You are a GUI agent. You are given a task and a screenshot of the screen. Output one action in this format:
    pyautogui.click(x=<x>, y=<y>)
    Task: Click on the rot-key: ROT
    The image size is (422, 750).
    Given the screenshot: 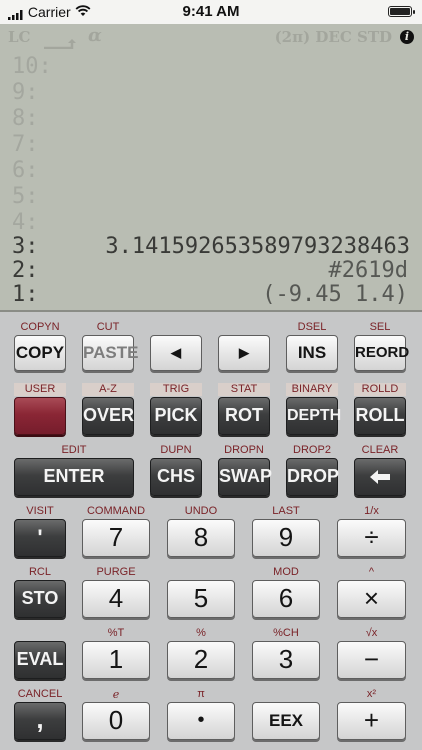 What is the action you would take?
    pyautogui.click(x=244, y=416)
    